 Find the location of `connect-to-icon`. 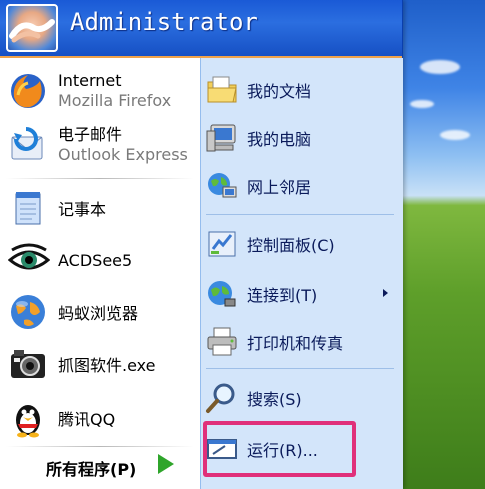

connect-to-icon is located at coordinates (222, 294).